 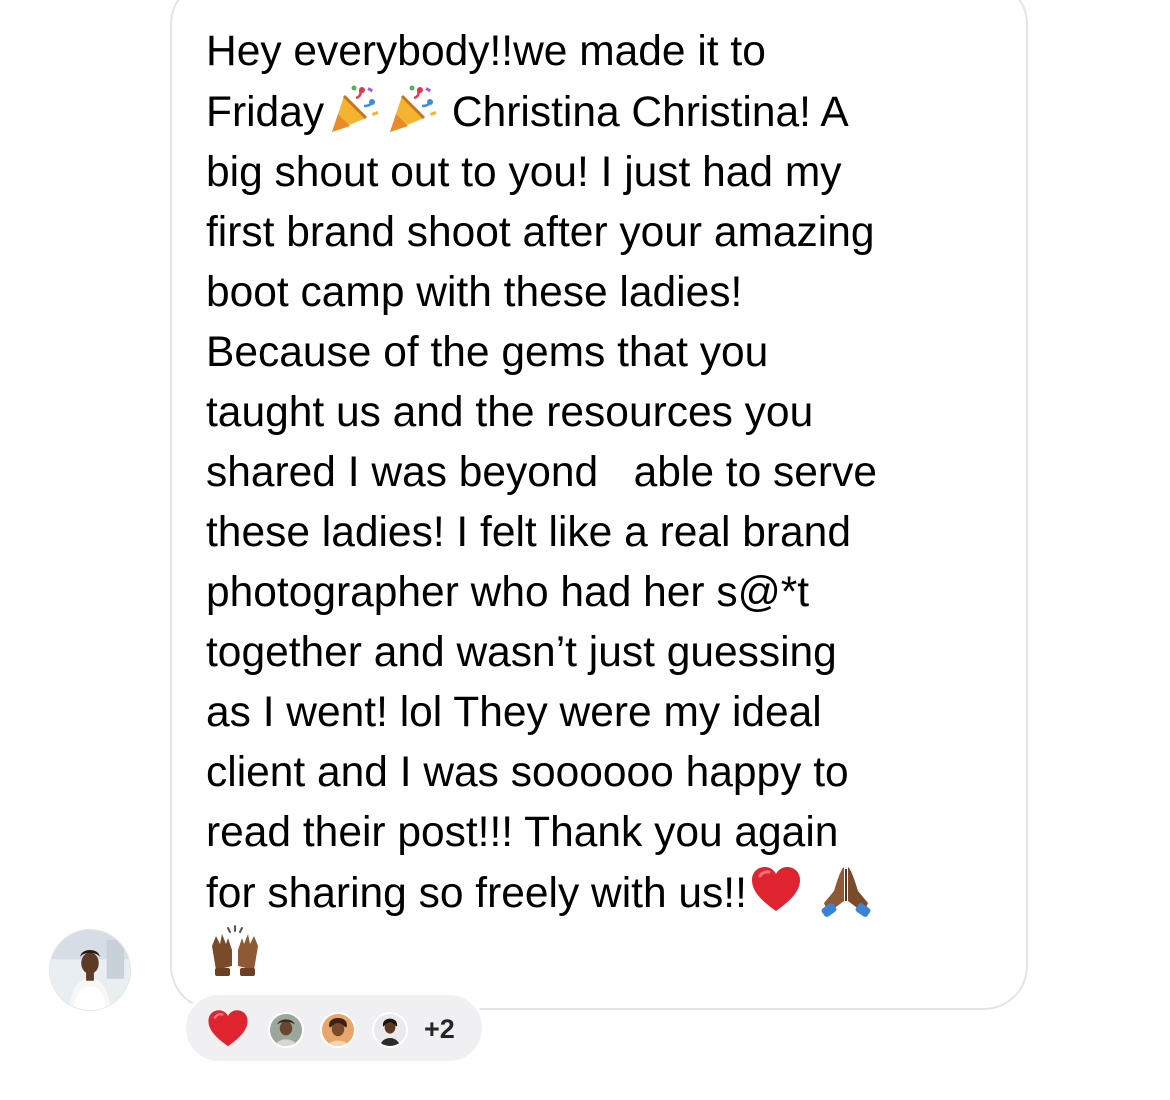 I want to click on message-line: photographer who had her s@*t, so click(x=508, y=592).